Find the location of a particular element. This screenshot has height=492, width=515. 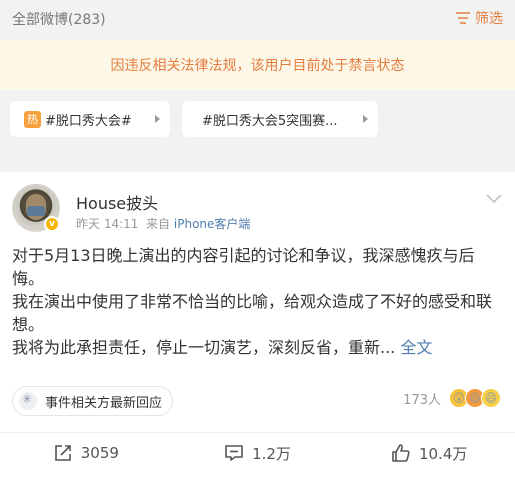

filter-button: 筛选 is located at coordinates (479, 18).